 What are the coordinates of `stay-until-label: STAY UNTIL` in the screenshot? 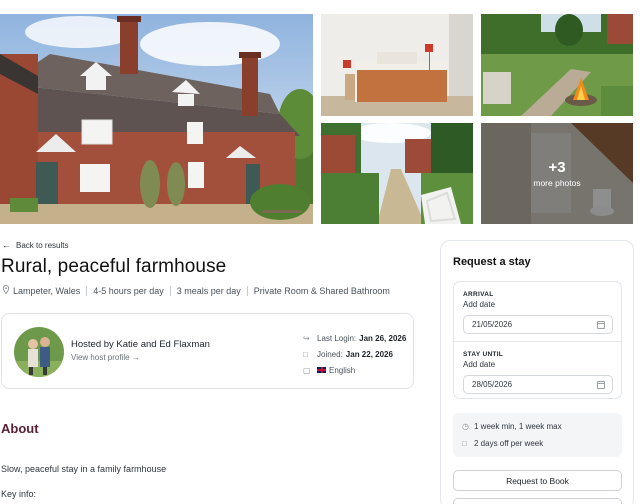 It's located at (483, 354).